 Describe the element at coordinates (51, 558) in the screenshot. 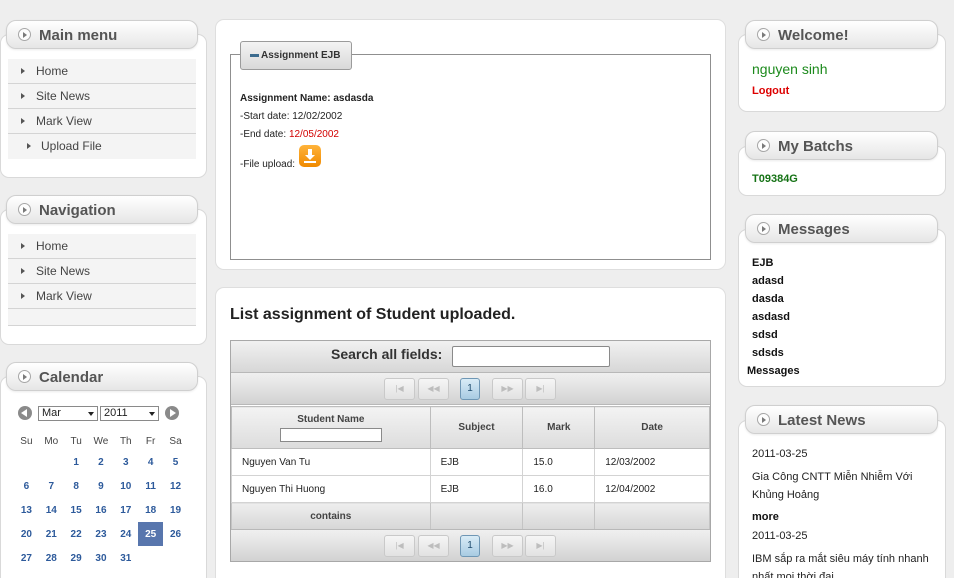

I see `calendar-day: 28` at that location.